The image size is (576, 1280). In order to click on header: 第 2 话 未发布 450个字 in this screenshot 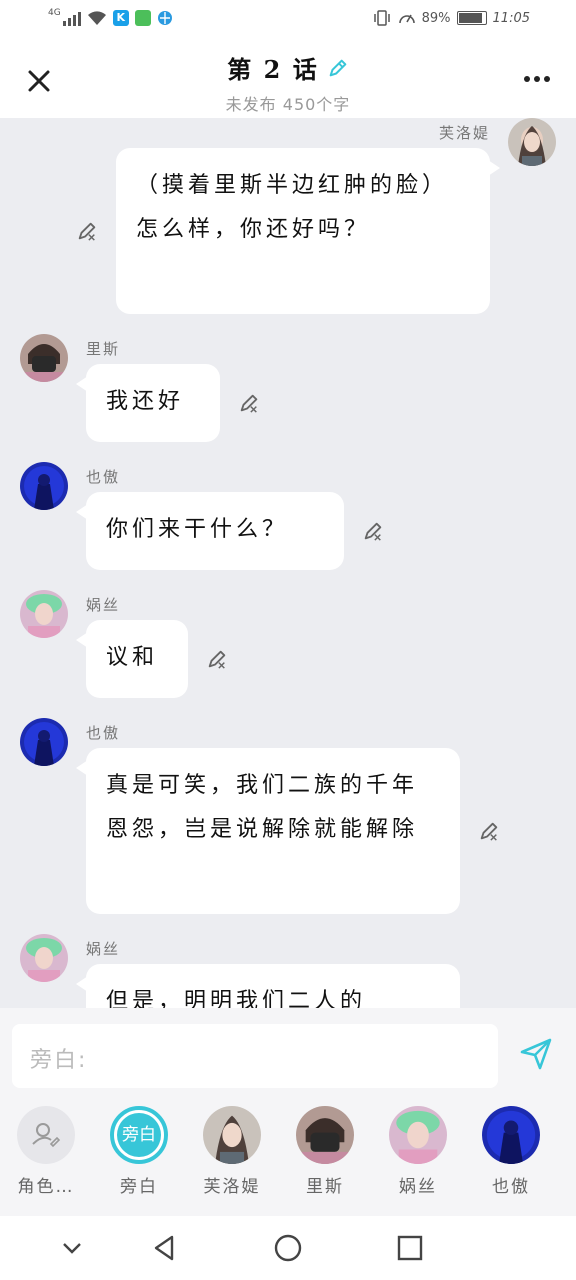, I will do `click(288, 79)`.